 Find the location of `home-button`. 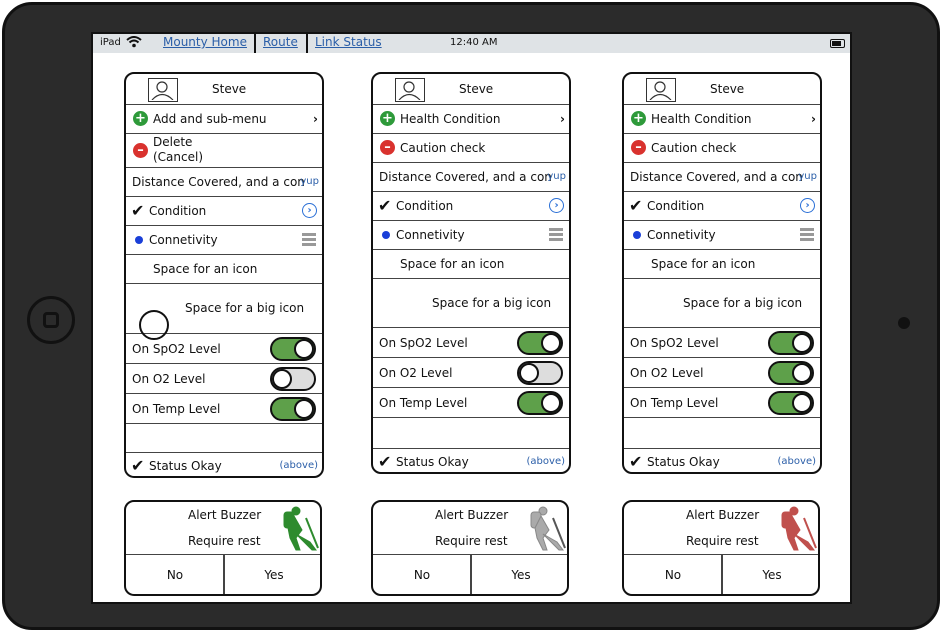

home-button is located at coordinates (51, 320).